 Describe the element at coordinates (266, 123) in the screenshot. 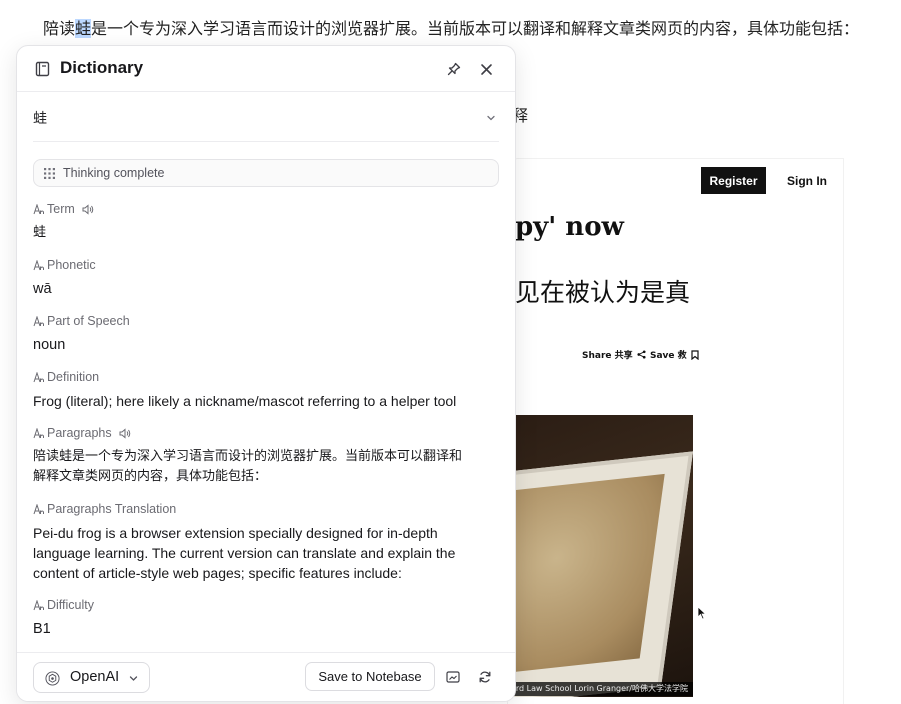

I see `word-selector: 蛙` at that location.